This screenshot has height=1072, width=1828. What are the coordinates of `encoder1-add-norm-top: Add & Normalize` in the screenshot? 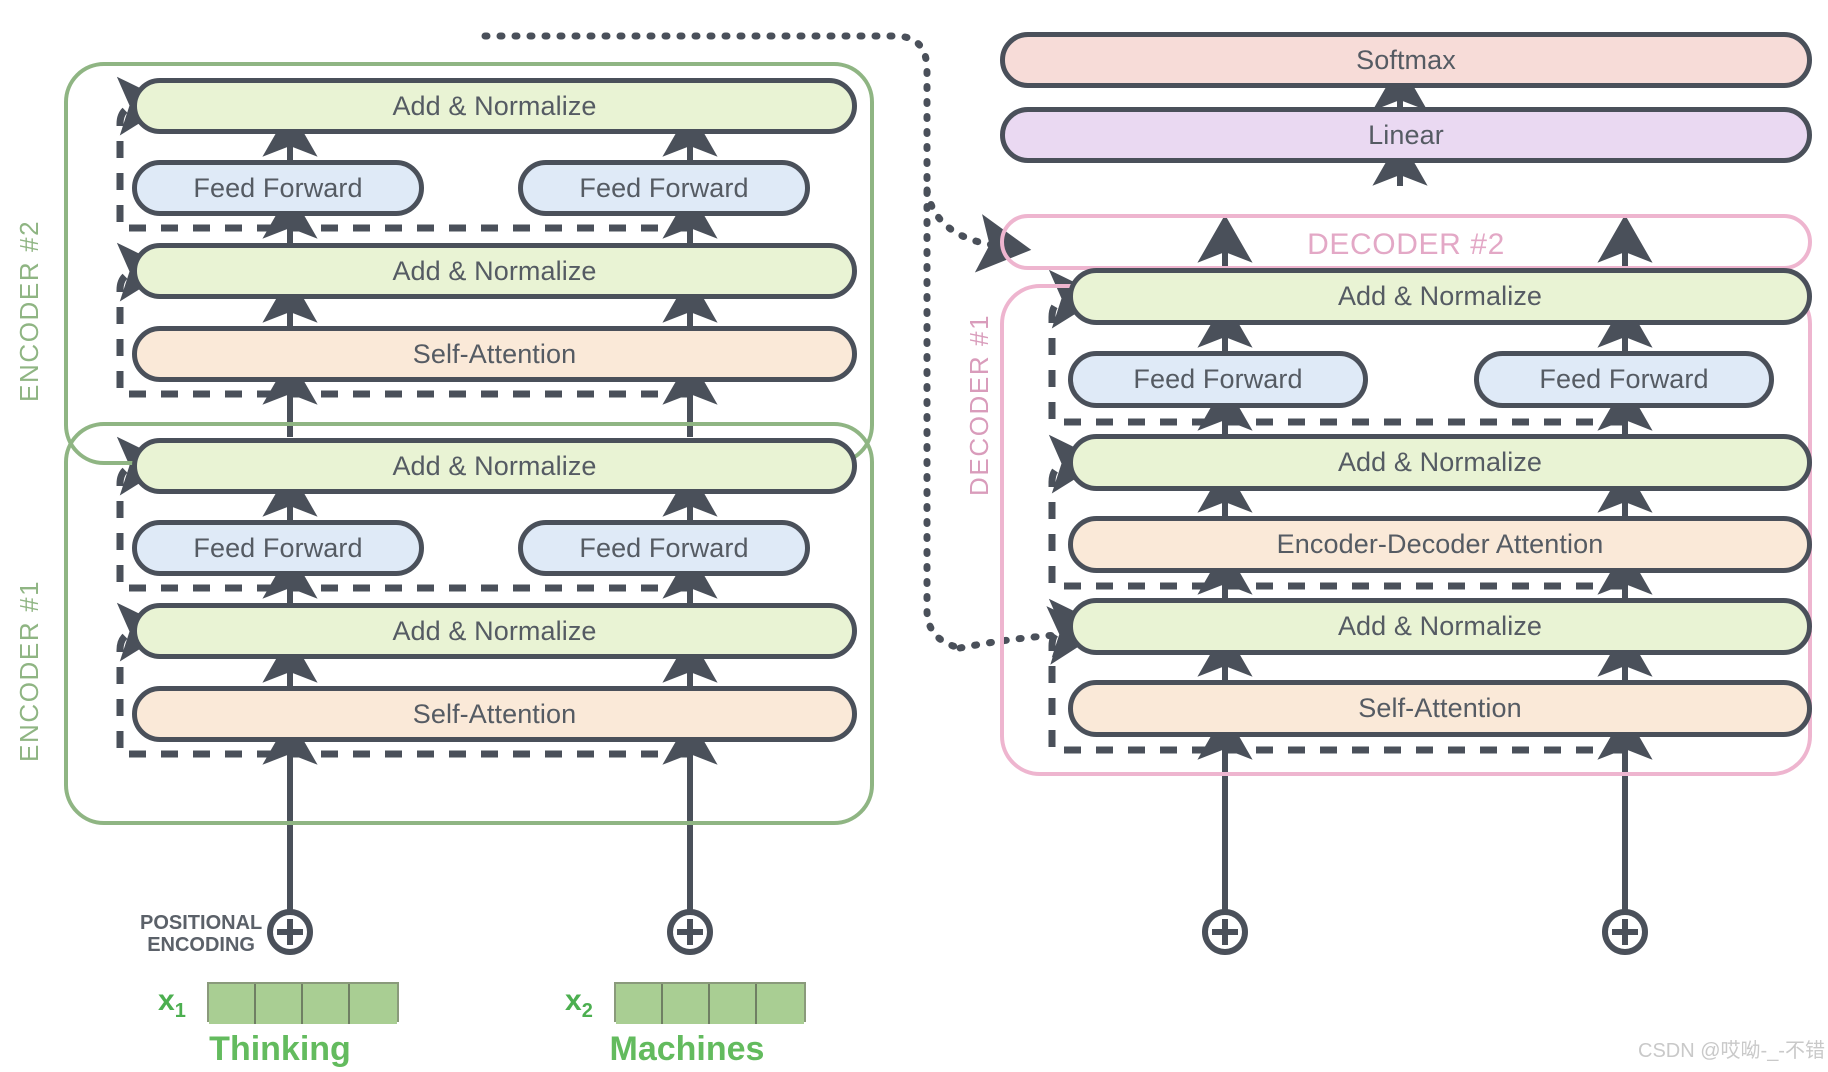 It's located at (494, 466).